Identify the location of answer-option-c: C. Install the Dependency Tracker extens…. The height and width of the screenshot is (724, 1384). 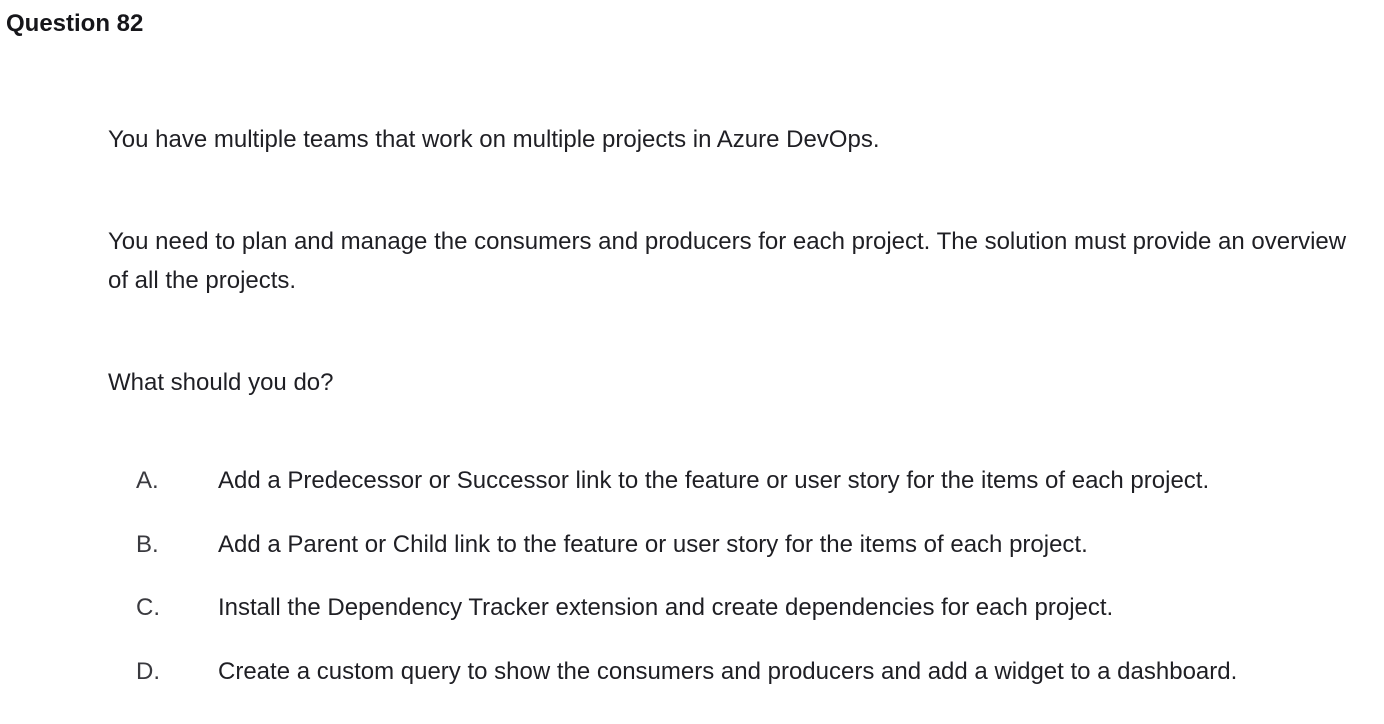
(751, 608).